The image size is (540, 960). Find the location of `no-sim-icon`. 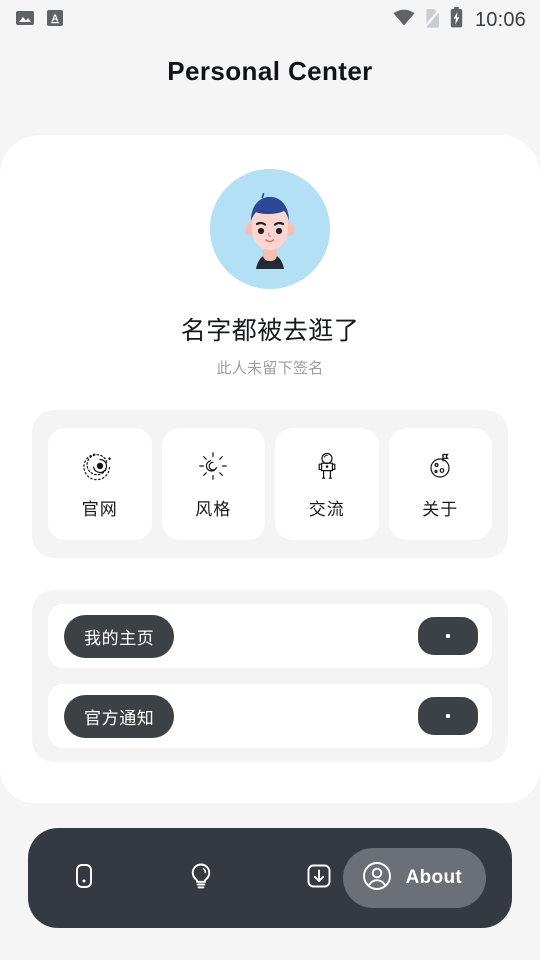

no-sim-icon is located at coordinates (432, 20).